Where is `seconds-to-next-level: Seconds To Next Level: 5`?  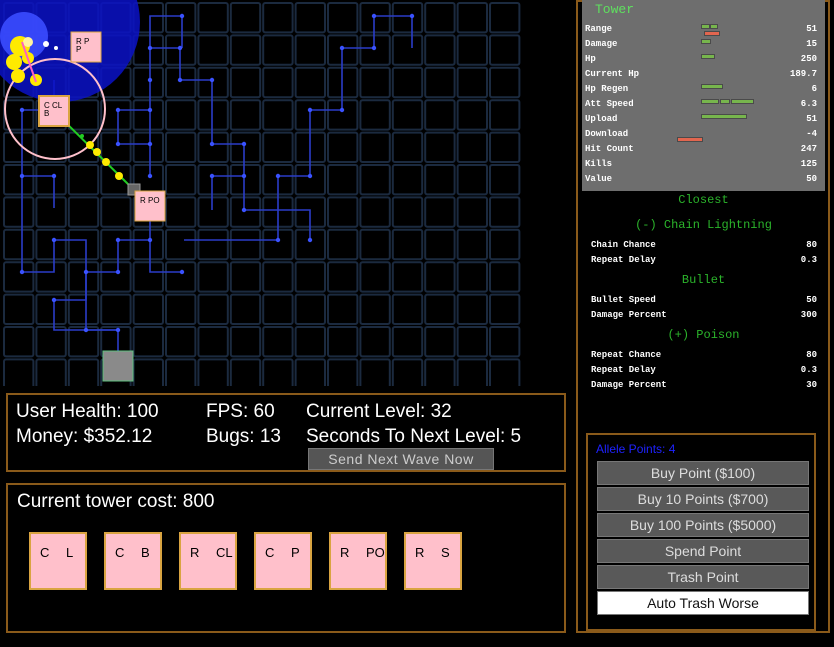
seconds-to-next-level: Seconds To Next Level: 5 is located at coordinates (414, 436).